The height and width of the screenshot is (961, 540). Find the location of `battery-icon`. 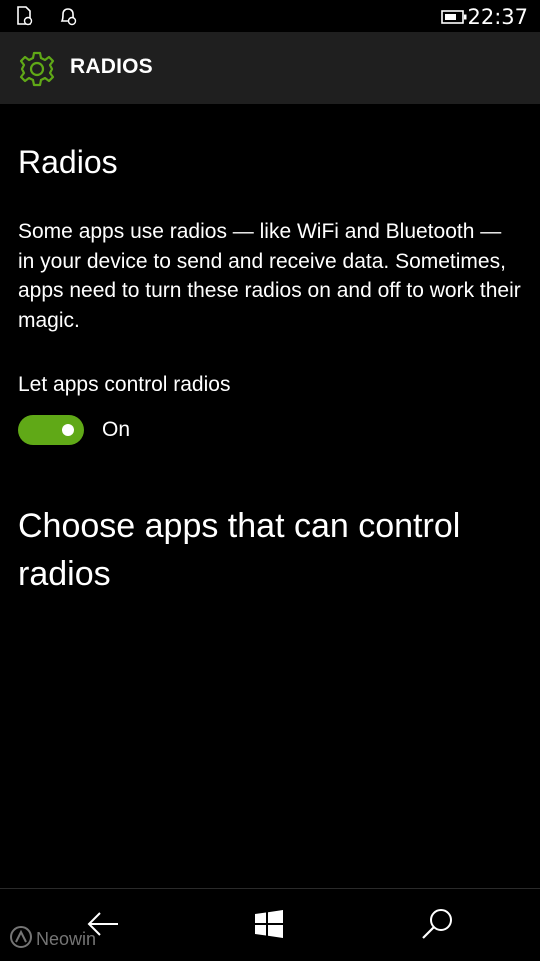

battery-icon is located at coordinates (454, 18).